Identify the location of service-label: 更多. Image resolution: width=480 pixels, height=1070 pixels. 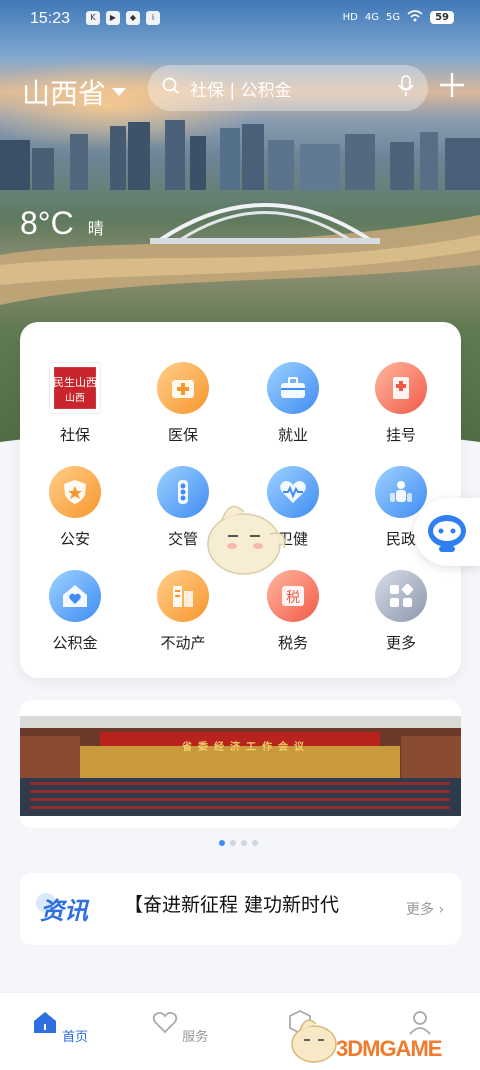
(400, 643).